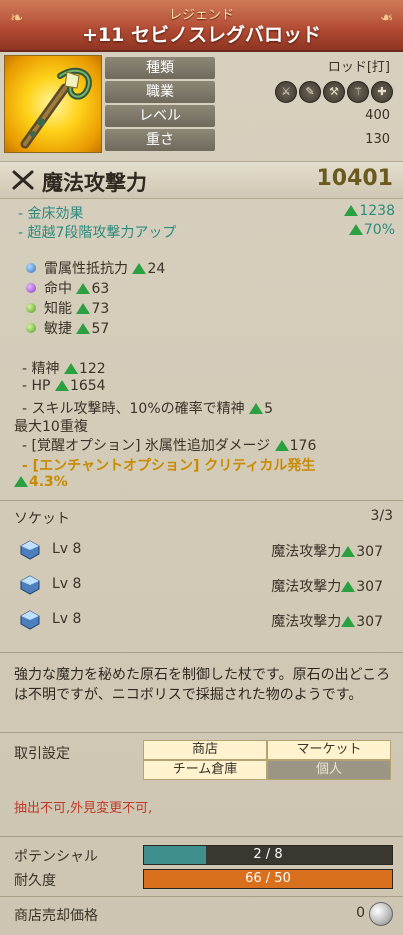  I want to click on type-label: 種類, so click(160, 68).